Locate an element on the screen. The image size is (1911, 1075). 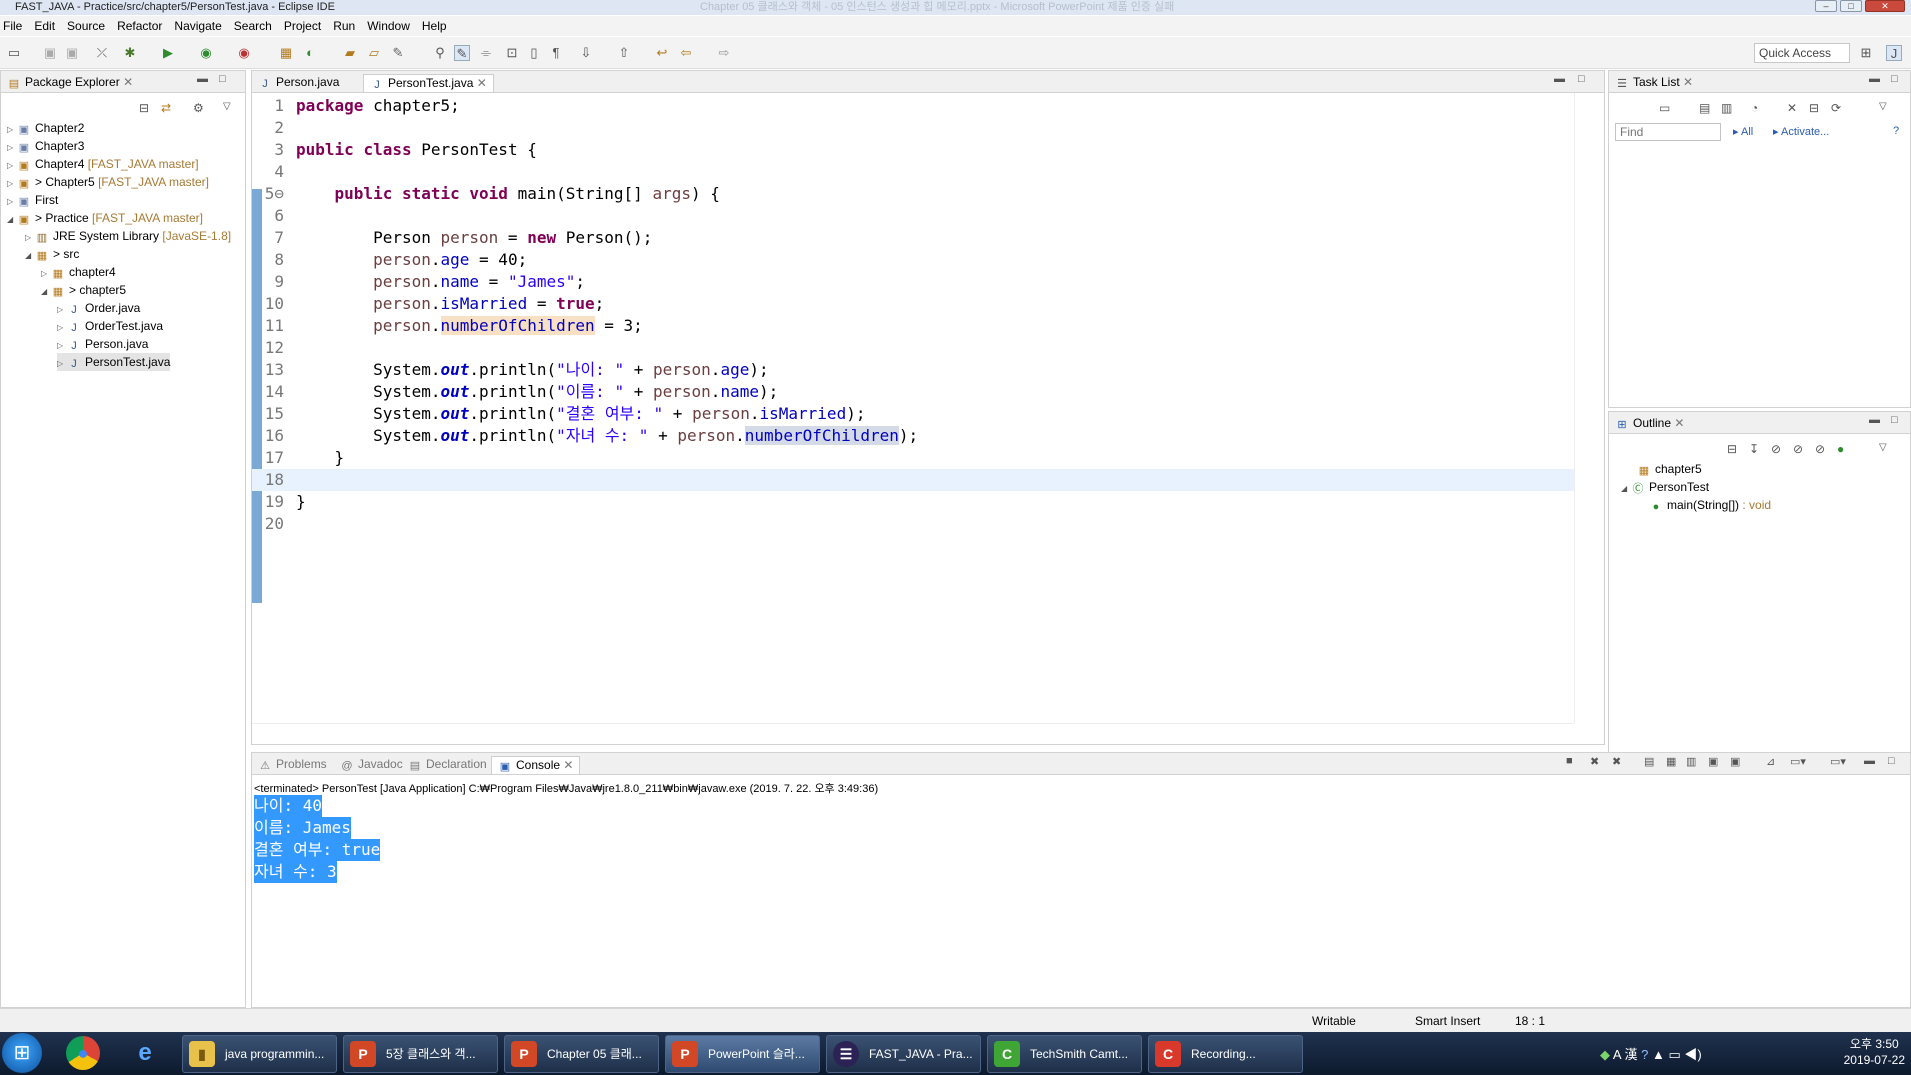
internet-explorer-icon: e is located at coordinates (145, 1053).